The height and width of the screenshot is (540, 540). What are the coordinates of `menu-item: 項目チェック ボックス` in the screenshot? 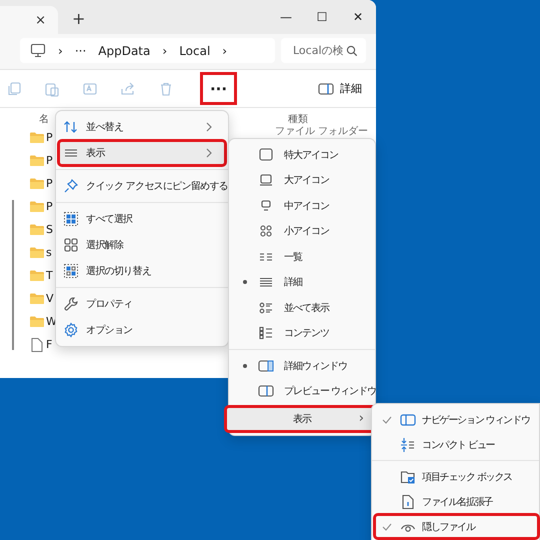 It's located at (455, 476).